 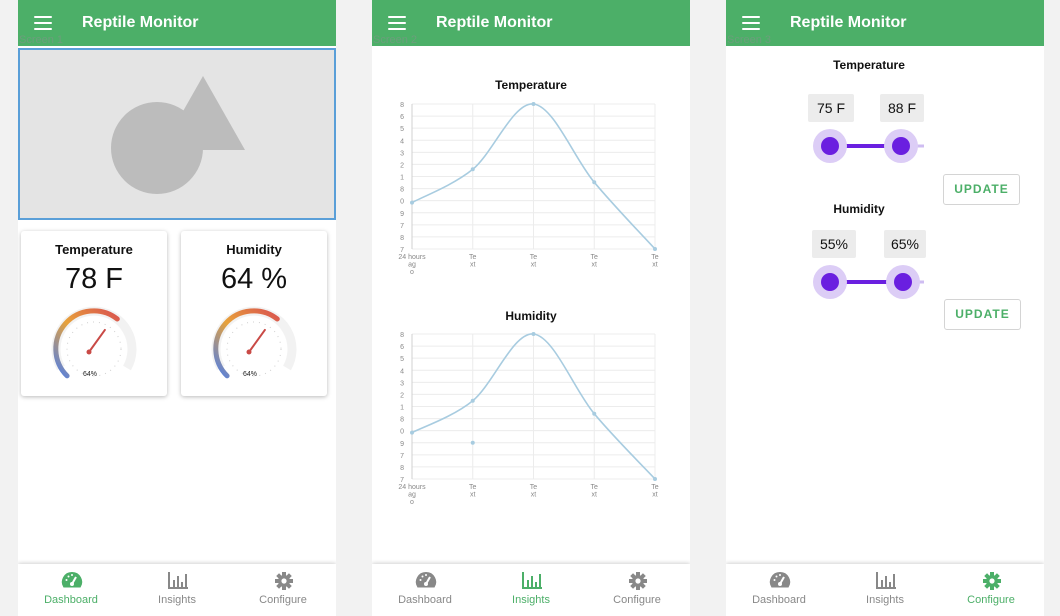 What do you see at coordinates (905, 244) in the screenshot?
I see `humidity-max-chip: 65%` at bounding box center [905, 244].